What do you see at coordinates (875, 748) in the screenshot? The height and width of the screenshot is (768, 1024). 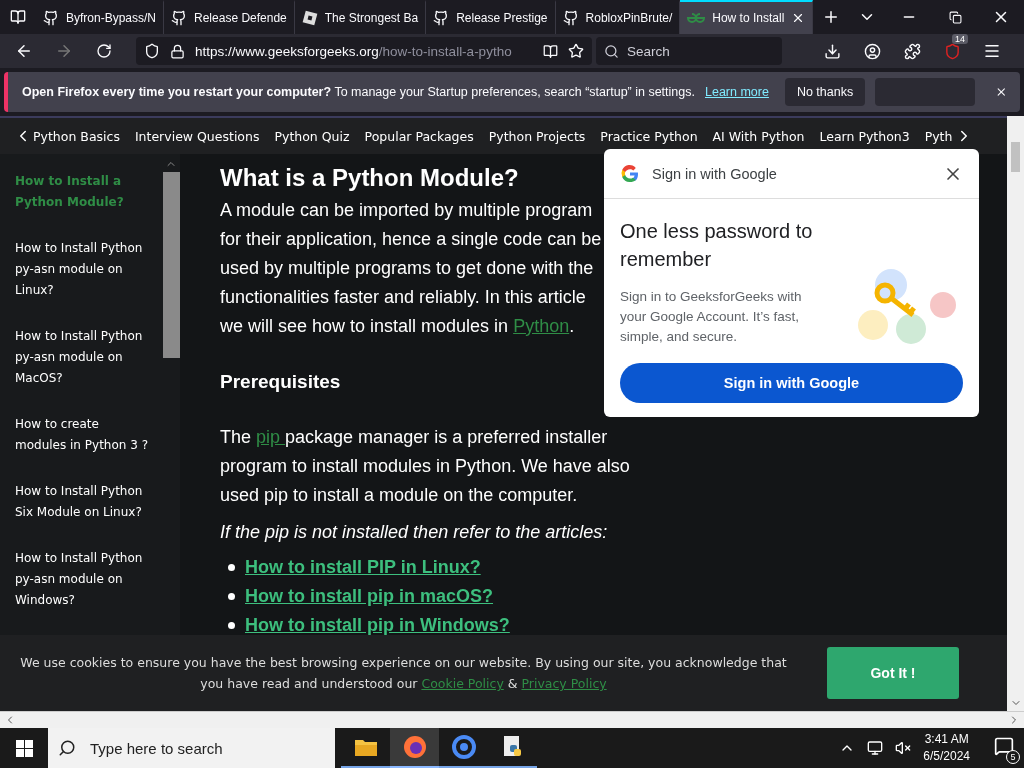 I see `network-icon` at bounding box center [875, 748].